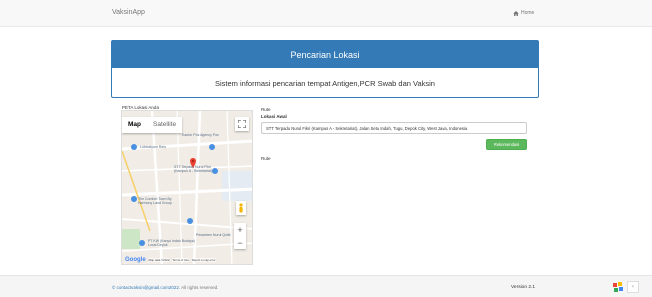  I want to click on zoom-out-button: −, so click(239, 243).